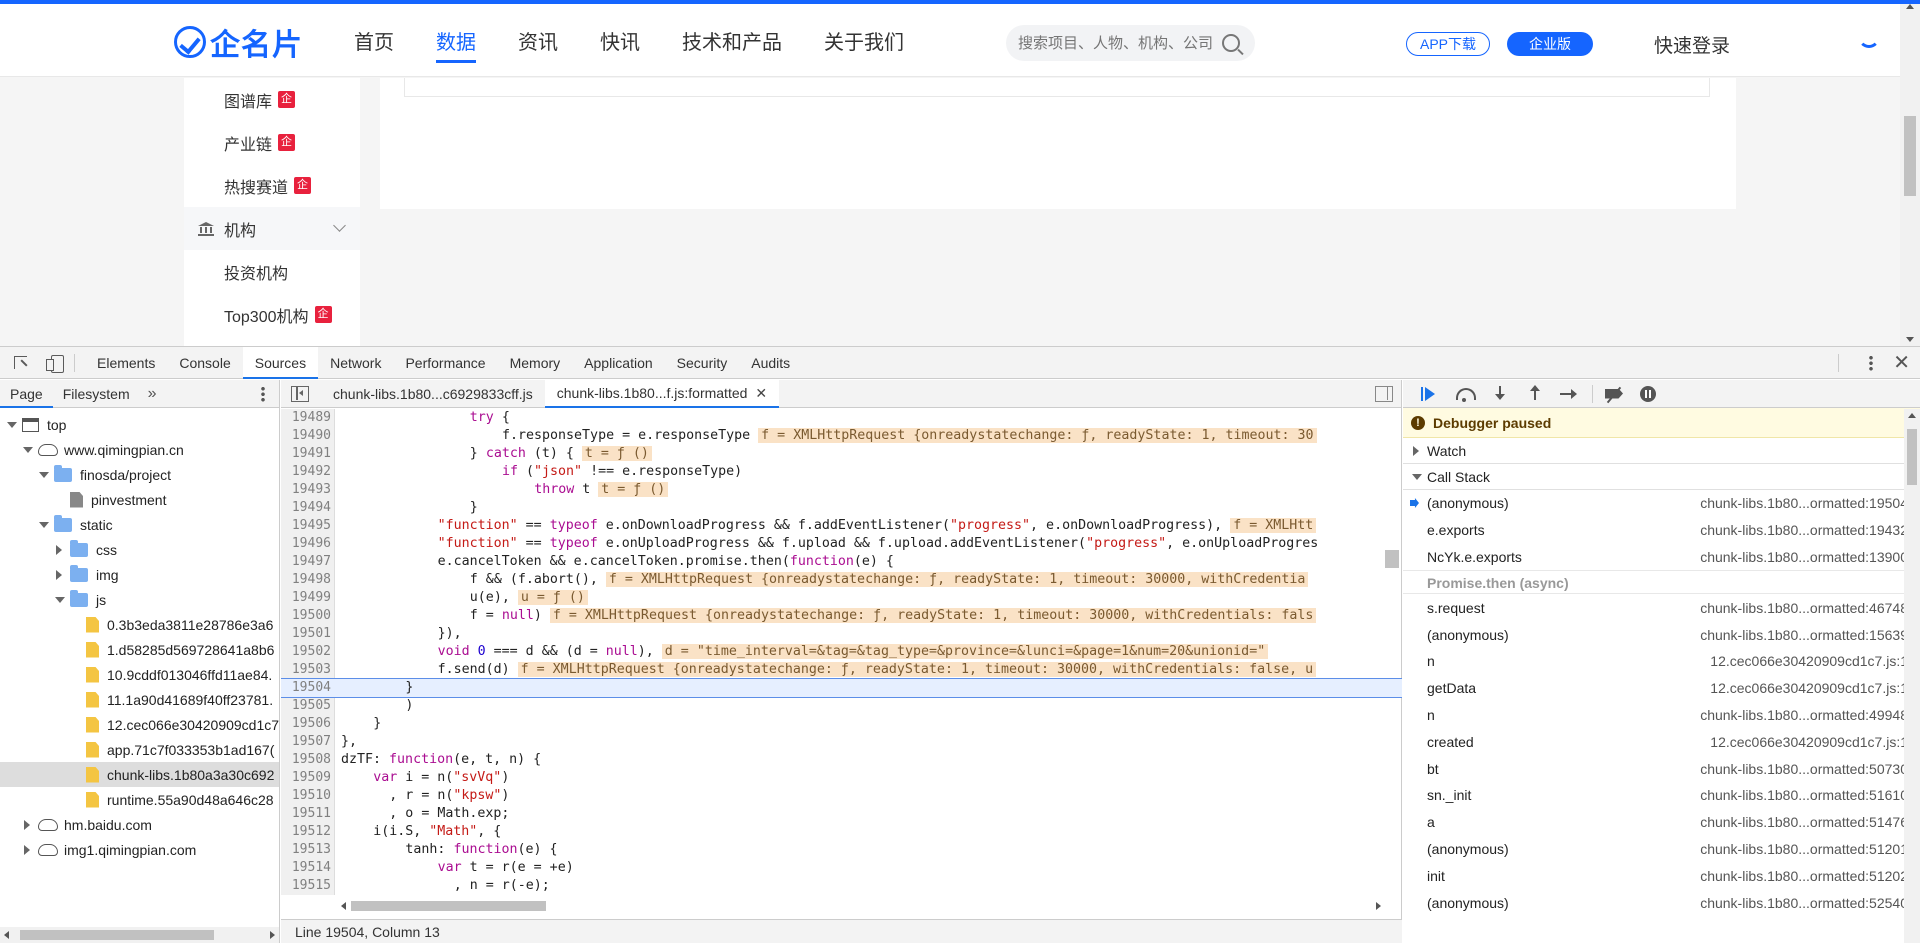 This screenshot has width=1920, height=944. I want to click on devtools-tab-elements: Elements, so click(126, 363).